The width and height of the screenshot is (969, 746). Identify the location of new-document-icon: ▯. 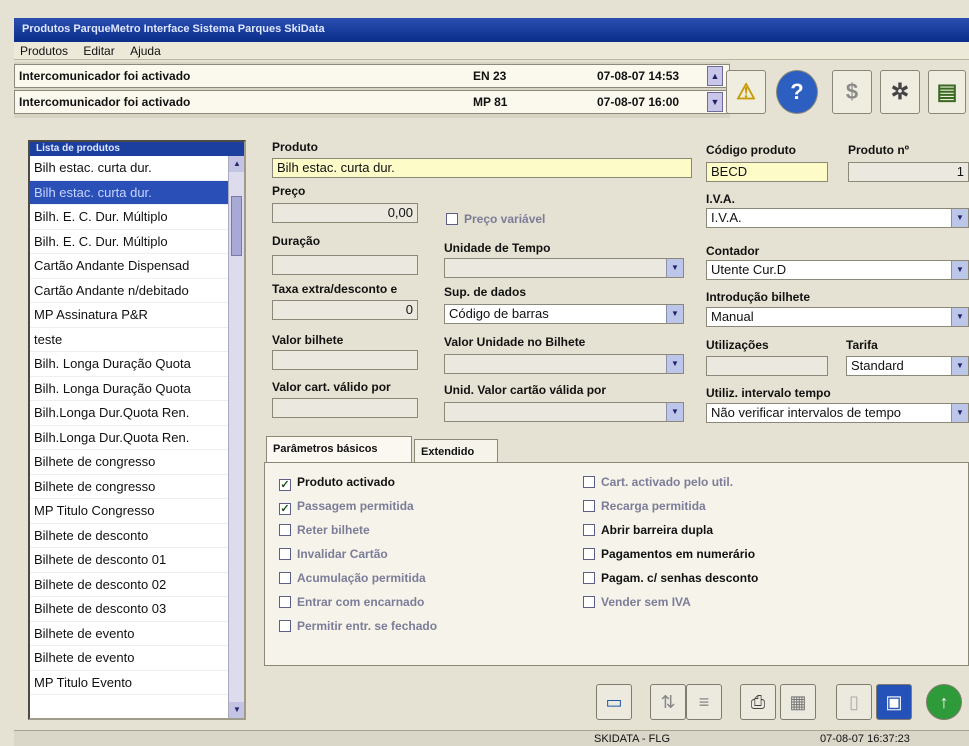
(854, 702).